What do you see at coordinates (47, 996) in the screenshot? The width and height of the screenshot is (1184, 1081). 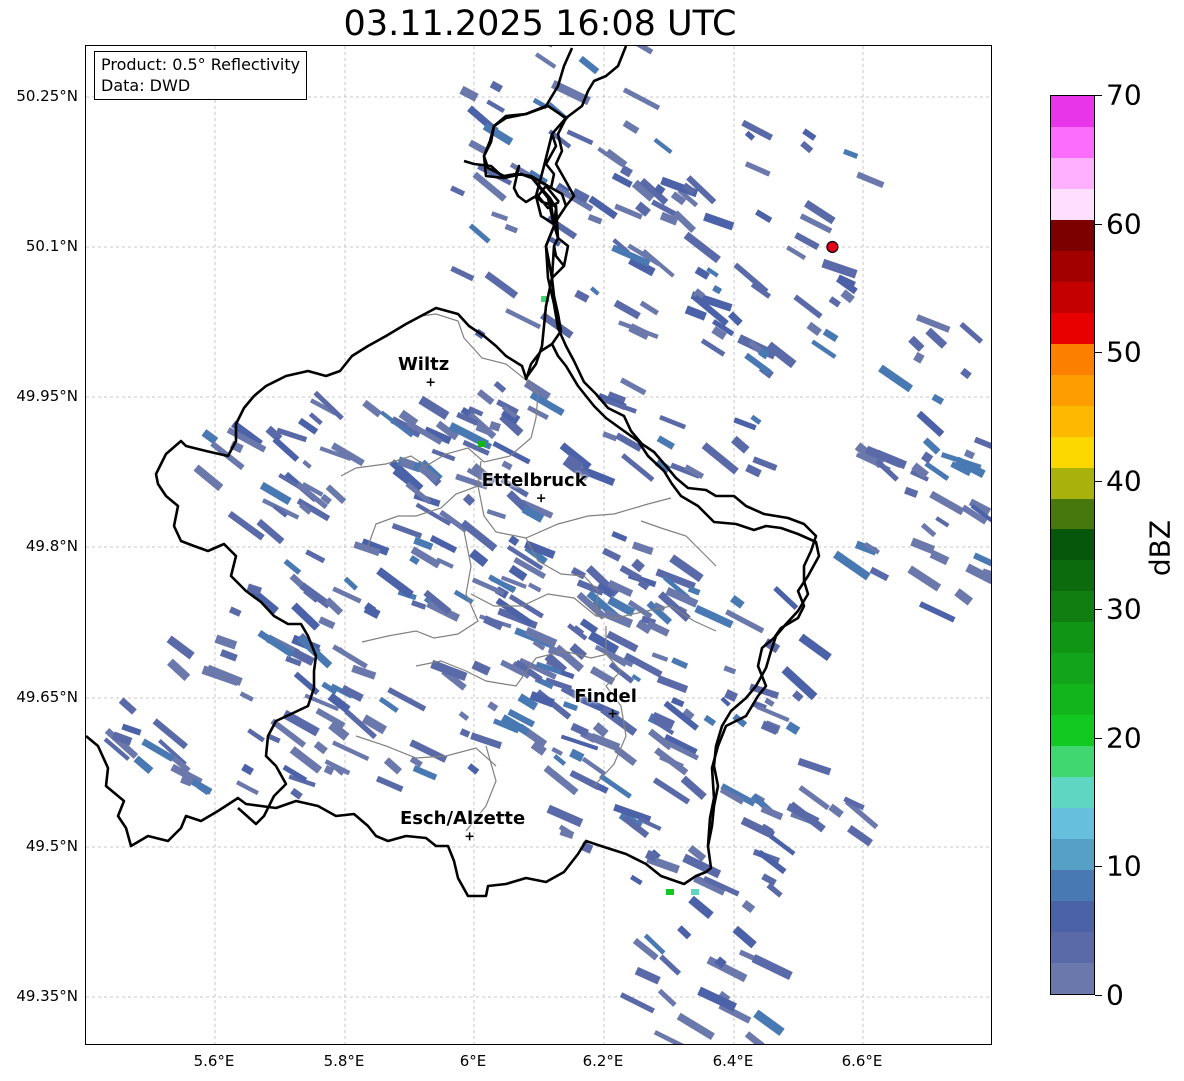 I see `lat-label: 49.35°N` at bounding box center [47, 996].